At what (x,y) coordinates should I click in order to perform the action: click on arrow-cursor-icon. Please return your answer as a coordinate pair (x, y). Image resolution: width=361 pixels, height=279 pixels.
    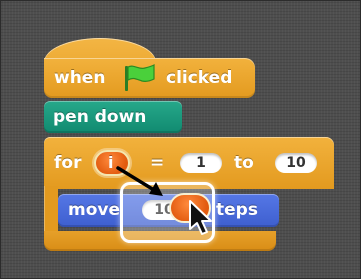
    Looking at the image, I should click on (200, 217).